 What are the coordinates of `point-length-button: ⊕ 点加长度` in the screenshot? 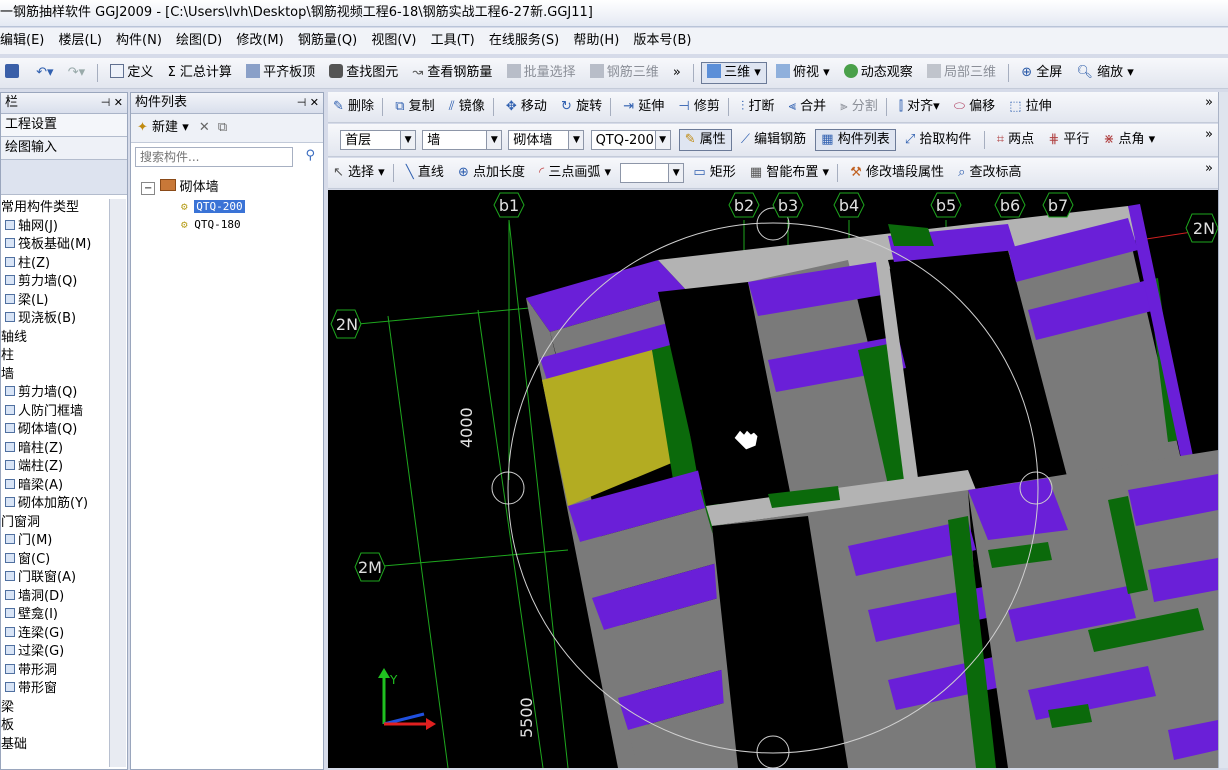 It's located at (491, 173).